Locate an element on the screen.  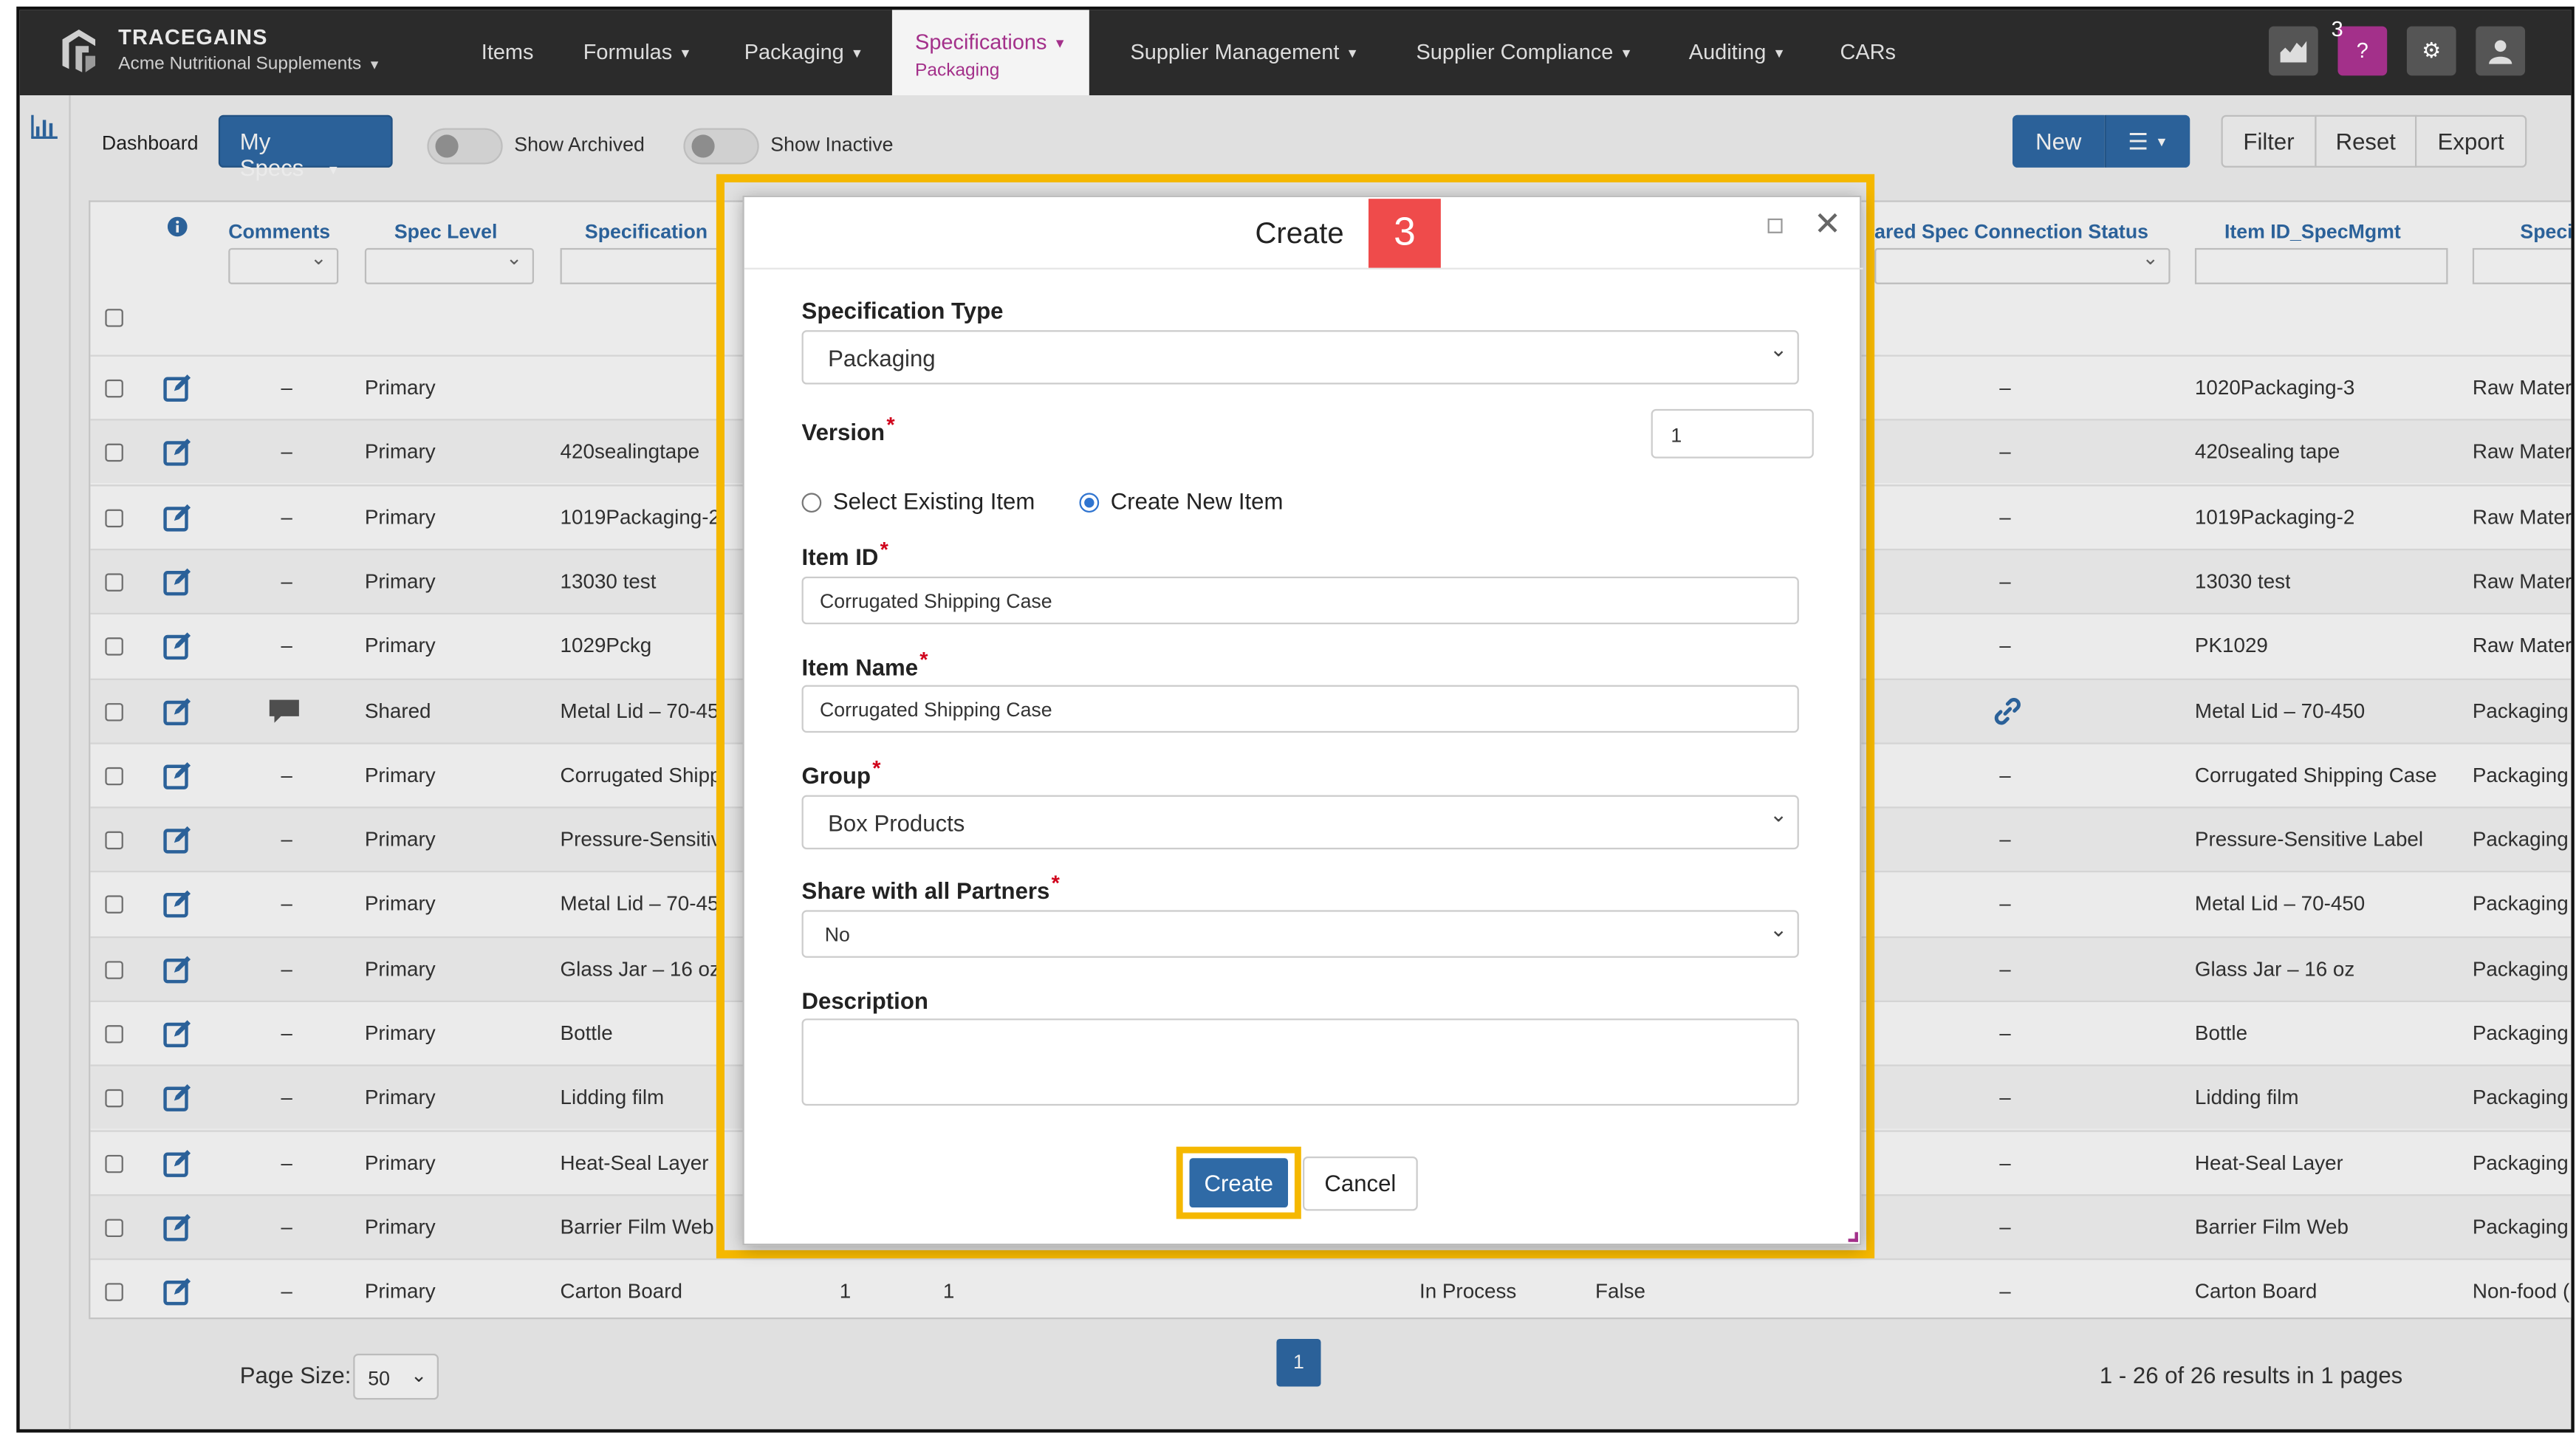
modal-header: Create 3 ✕ is located at coordinates (1303, 233).